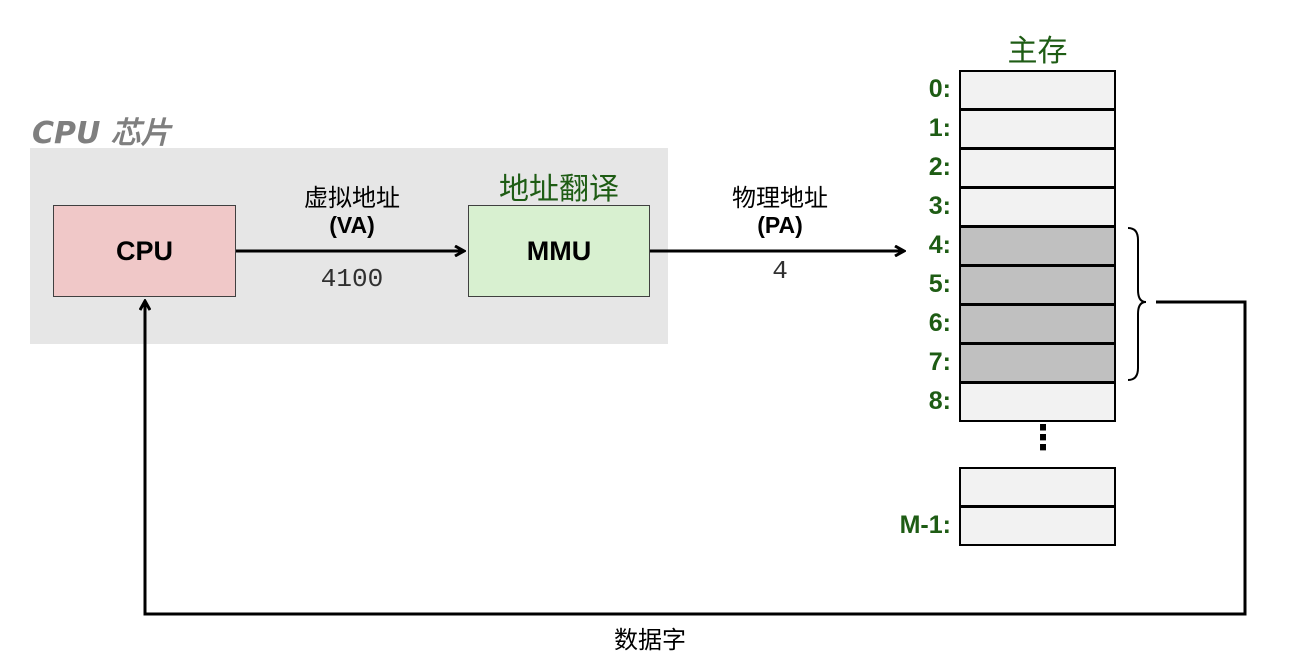 Image resolution: width=1297 pixels, height=661 pixels. I want to click on memory-brace, so click(1137, 304).